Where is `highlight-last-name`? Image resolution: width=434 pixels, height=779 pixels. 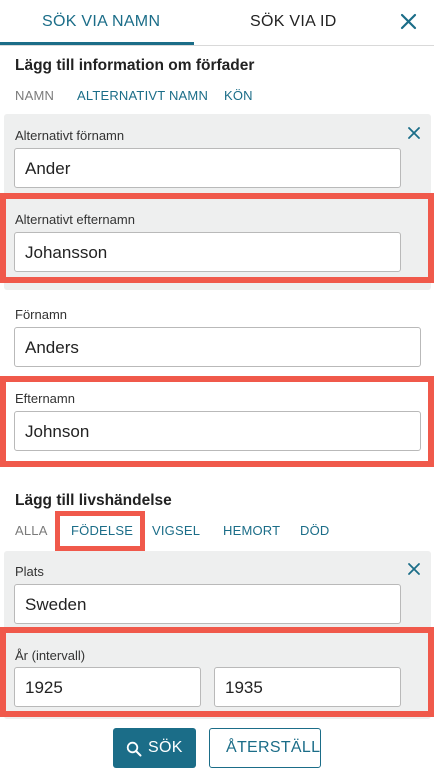
highlight-last-name is located at coordinates (217, 421).